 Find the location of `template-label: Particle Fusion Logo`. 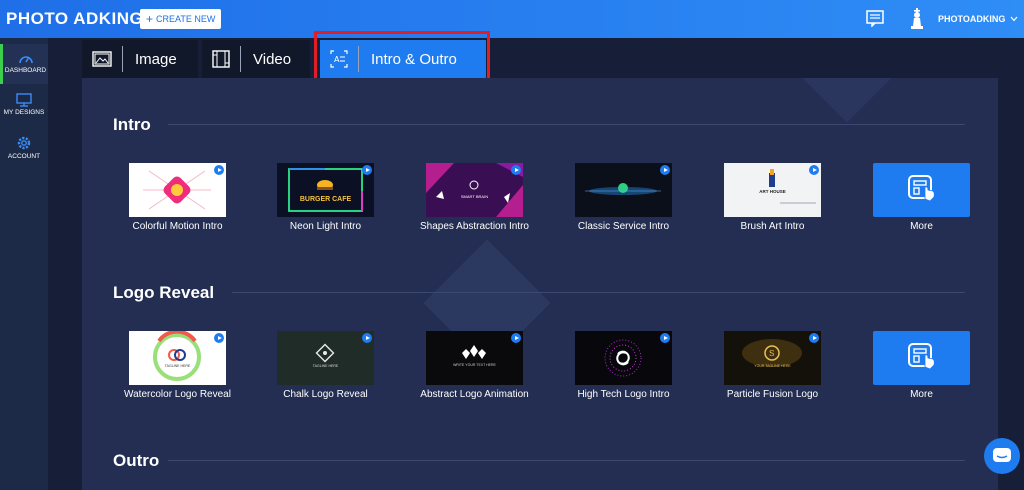

template-label: Particle Fusion Logo is located at coordinates (772, 394).